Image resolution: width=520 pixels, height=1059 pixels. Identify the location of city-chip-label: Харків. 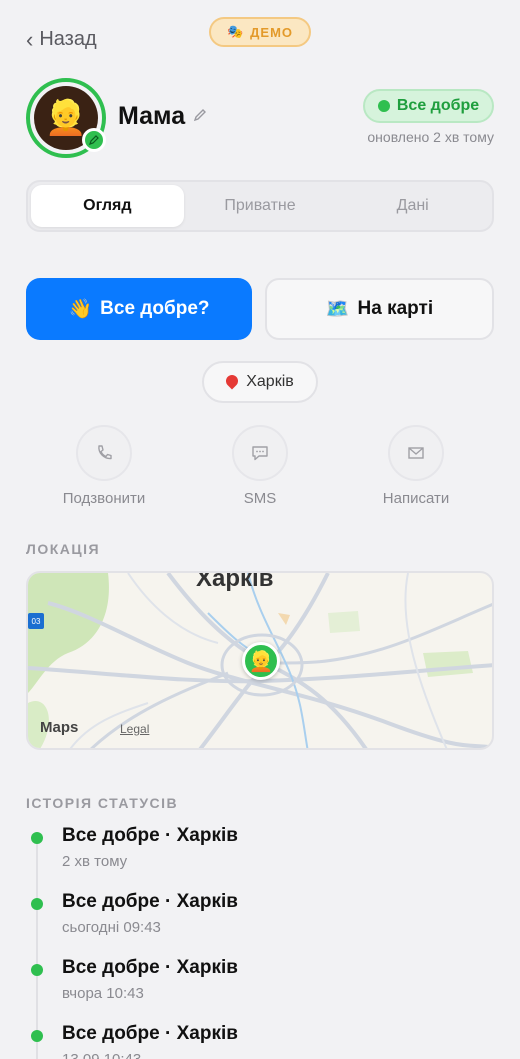
(270, 381).